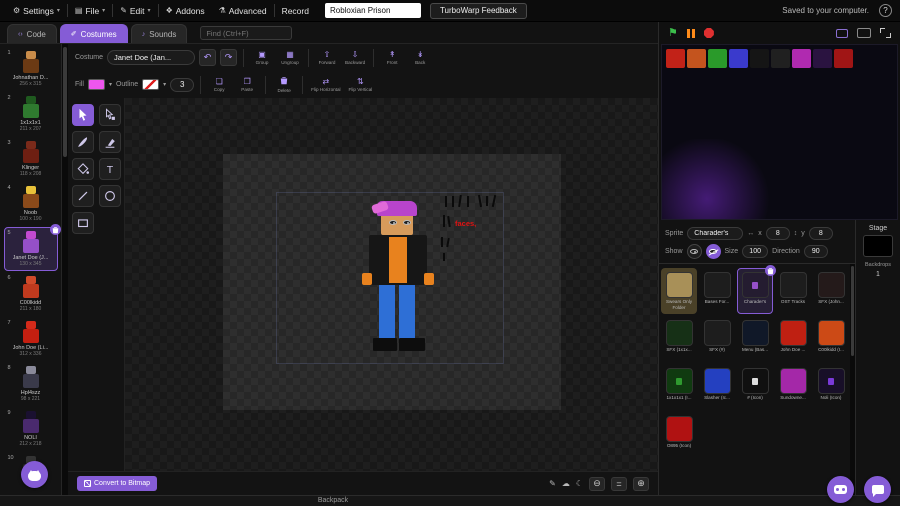 The height and width of the screenshot is (506, 900). I want to click on costume-item: 2 1x1x1x1 211 x 207, so click(31, 114).